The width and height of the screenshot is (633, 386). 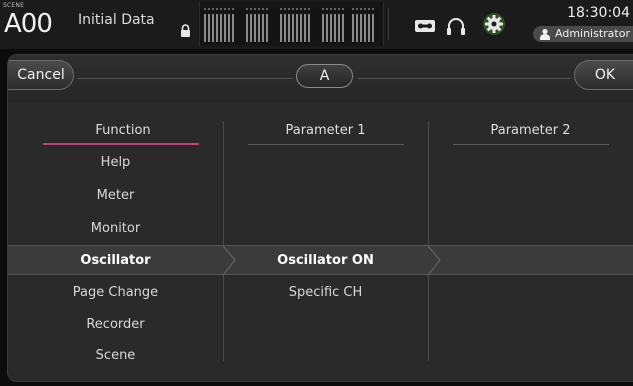 I want to click on user-icon, so click(x=545, y=34).